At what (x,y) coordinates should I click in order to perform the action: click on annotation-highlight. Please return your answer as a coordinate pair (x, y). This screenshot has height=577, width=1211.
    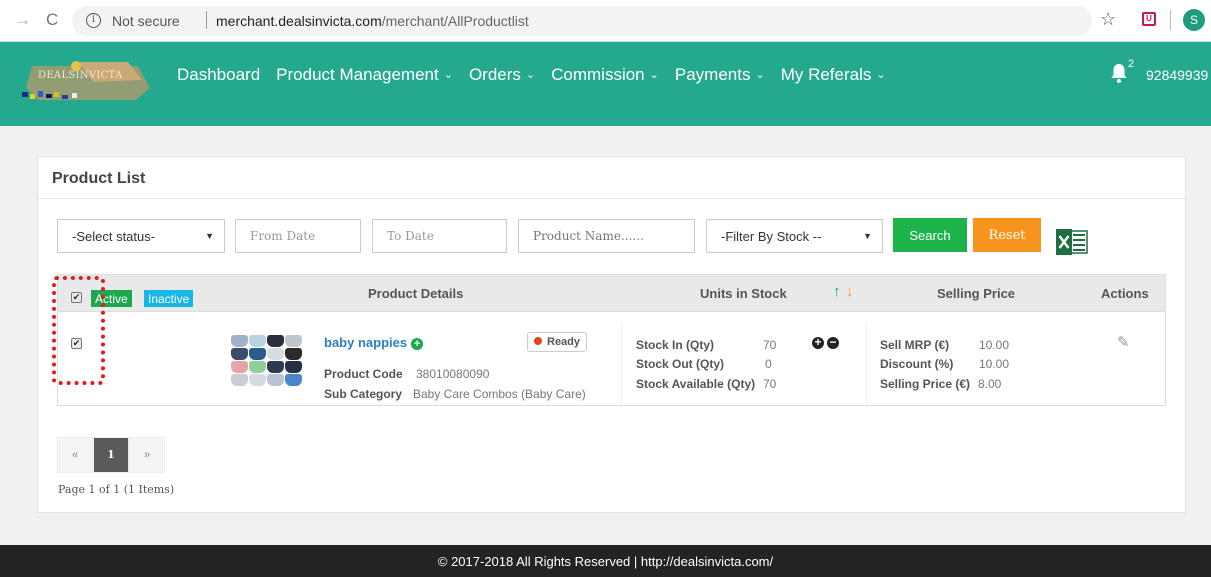
    Looking at the image, I should click on (78, 330).